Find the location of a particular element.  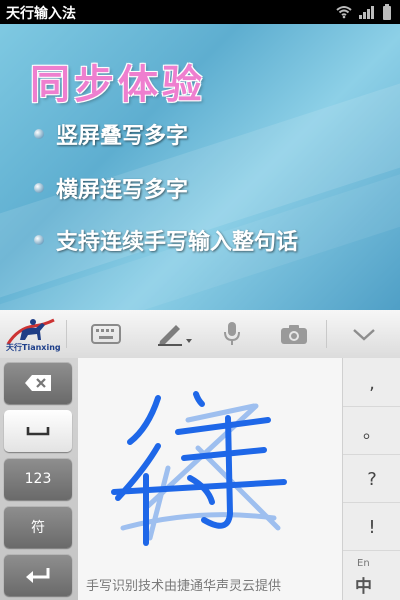

feature-text: 竖屏叠写多字 is located at coordinates (122, 136).